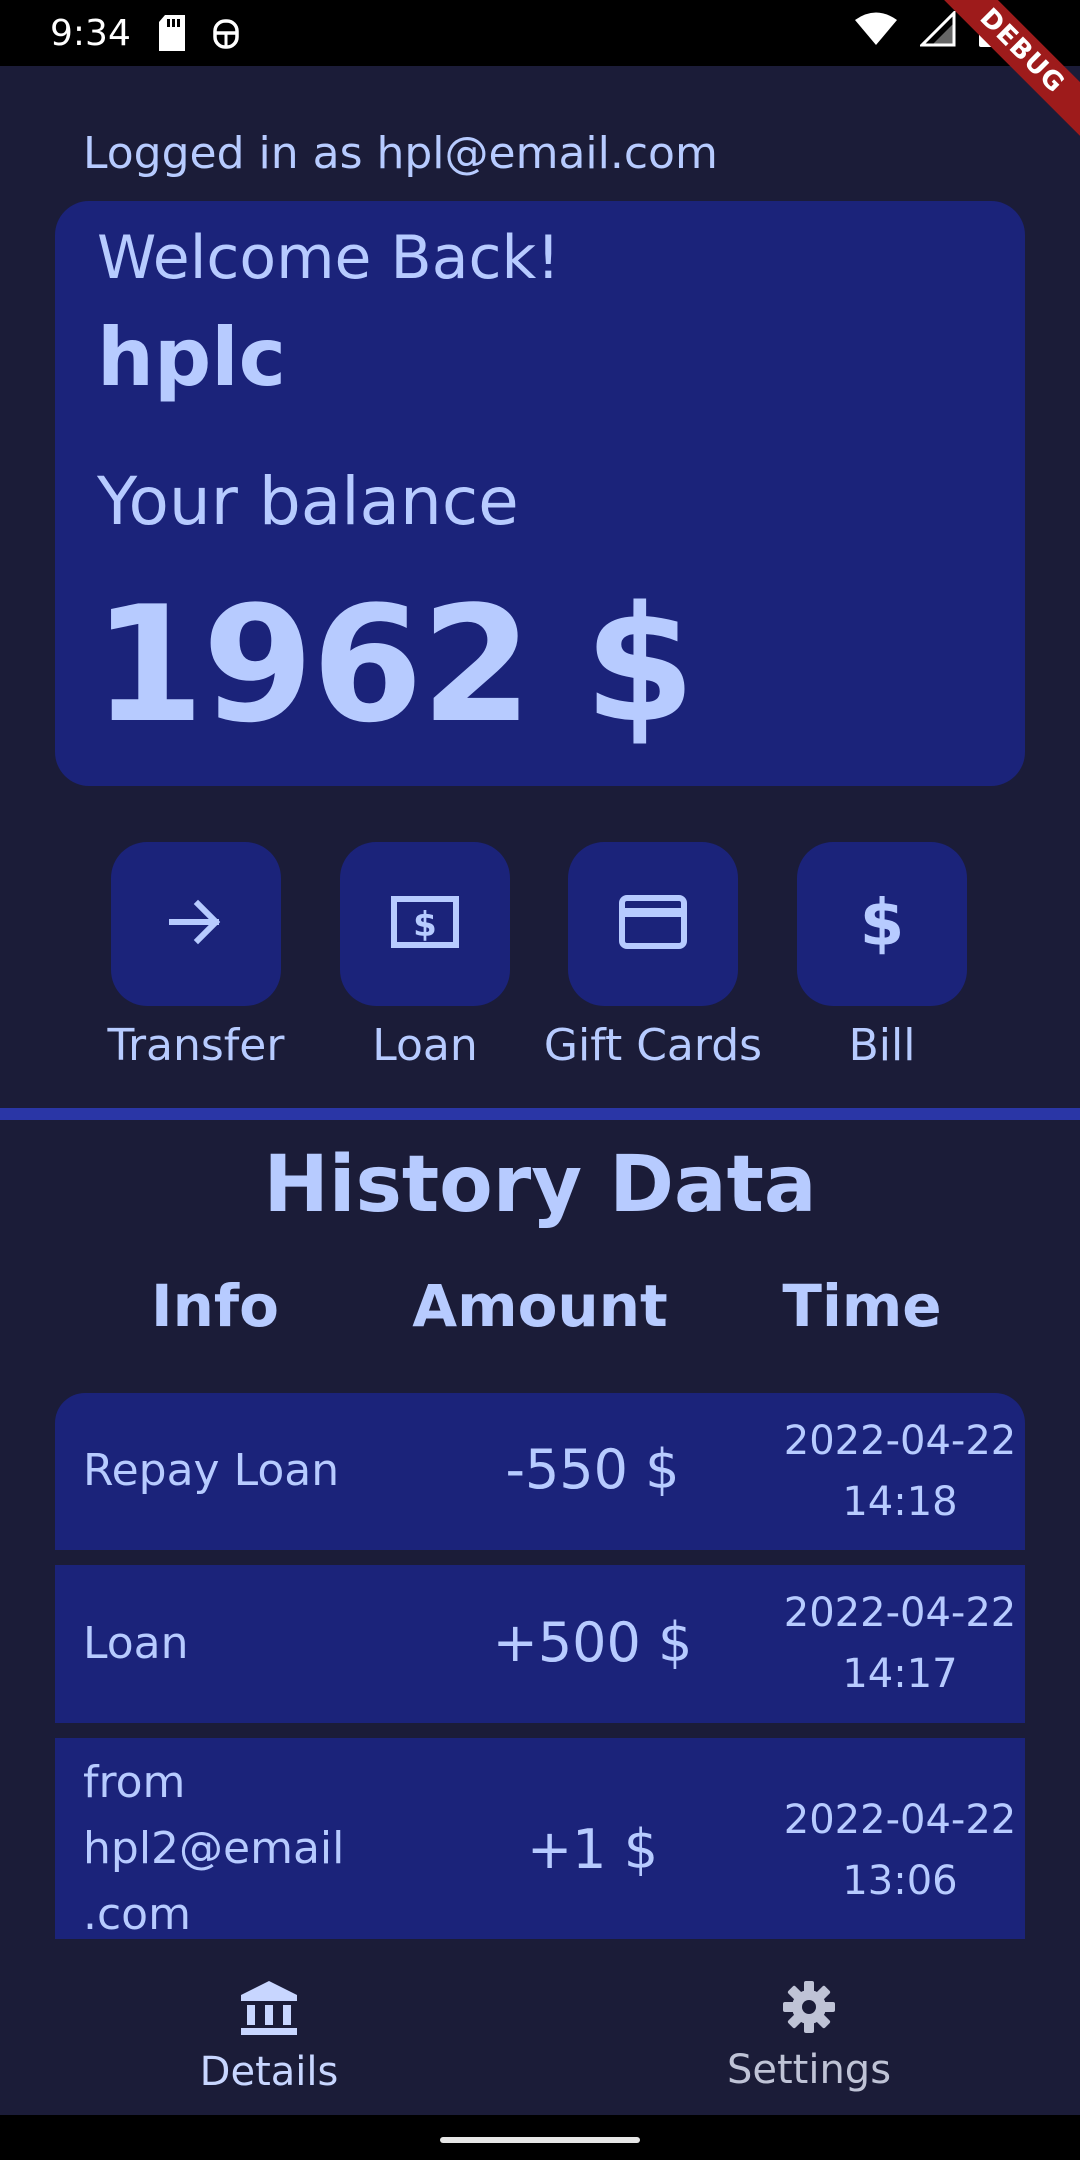 The width and height of the screenshot is (1080, 2160). I want to click on home-gesture-handle, so click(540, 2140).